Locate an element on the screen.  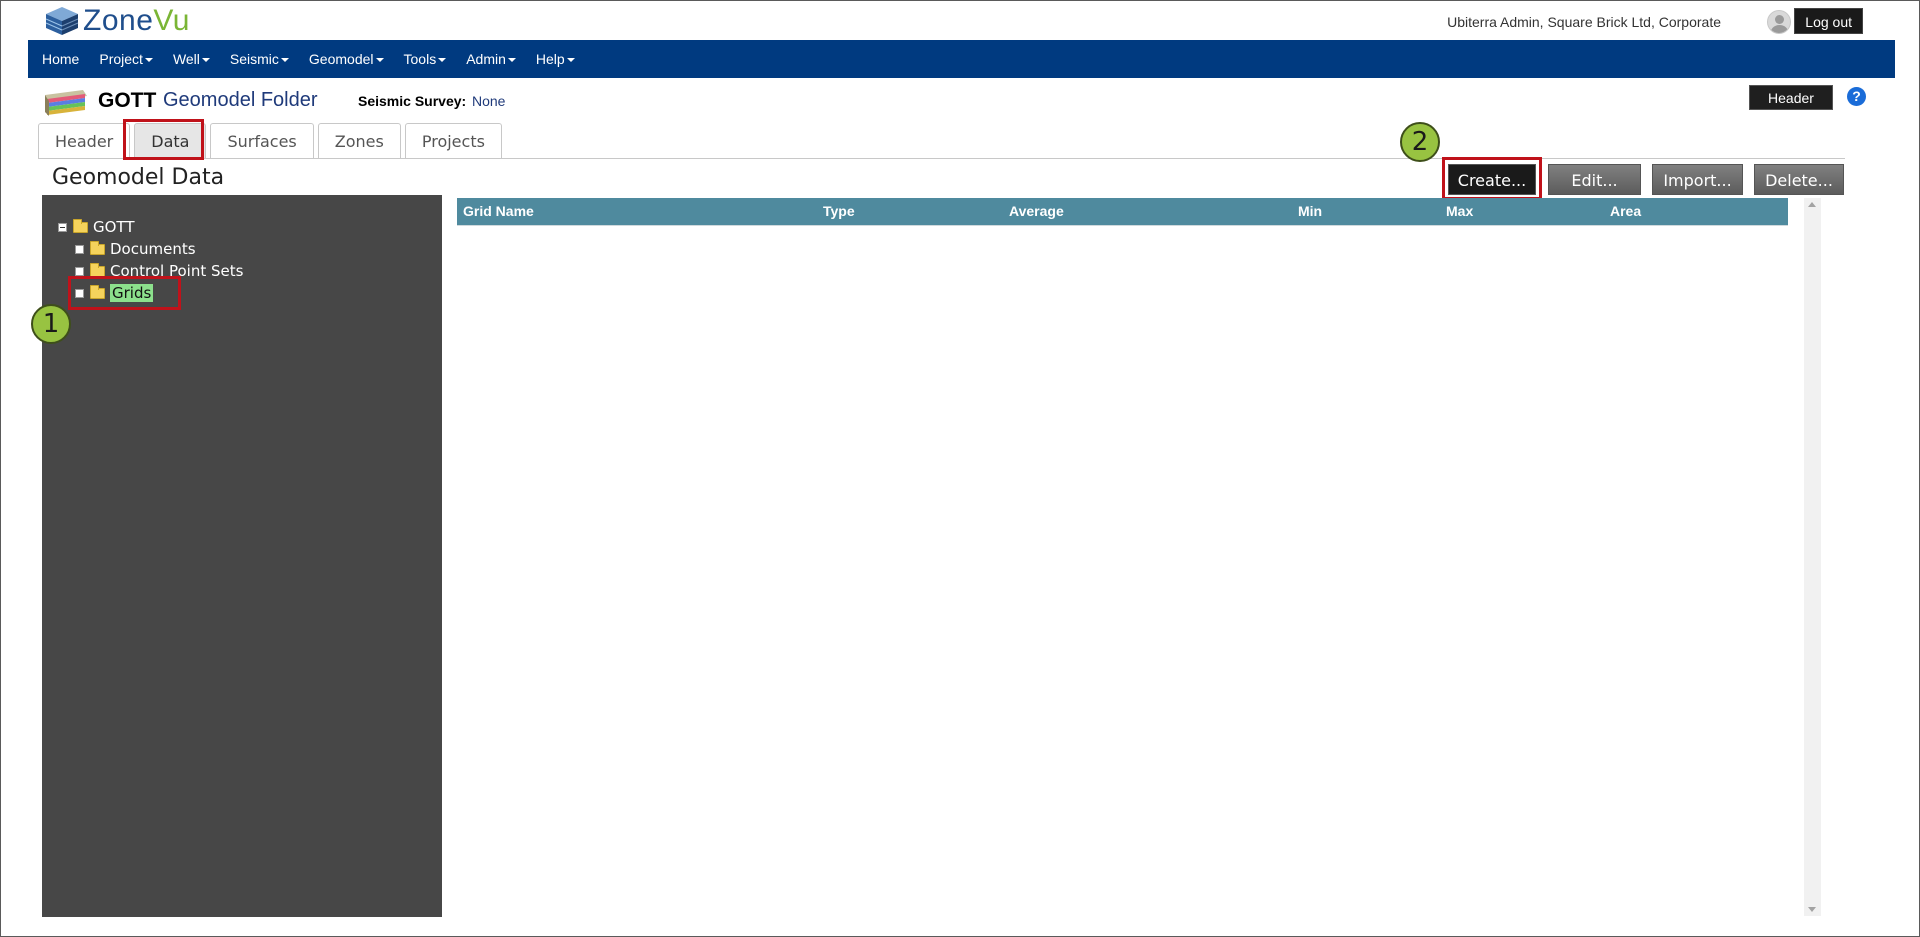
nav-item-well: Well is located at coordinates (191, 59).